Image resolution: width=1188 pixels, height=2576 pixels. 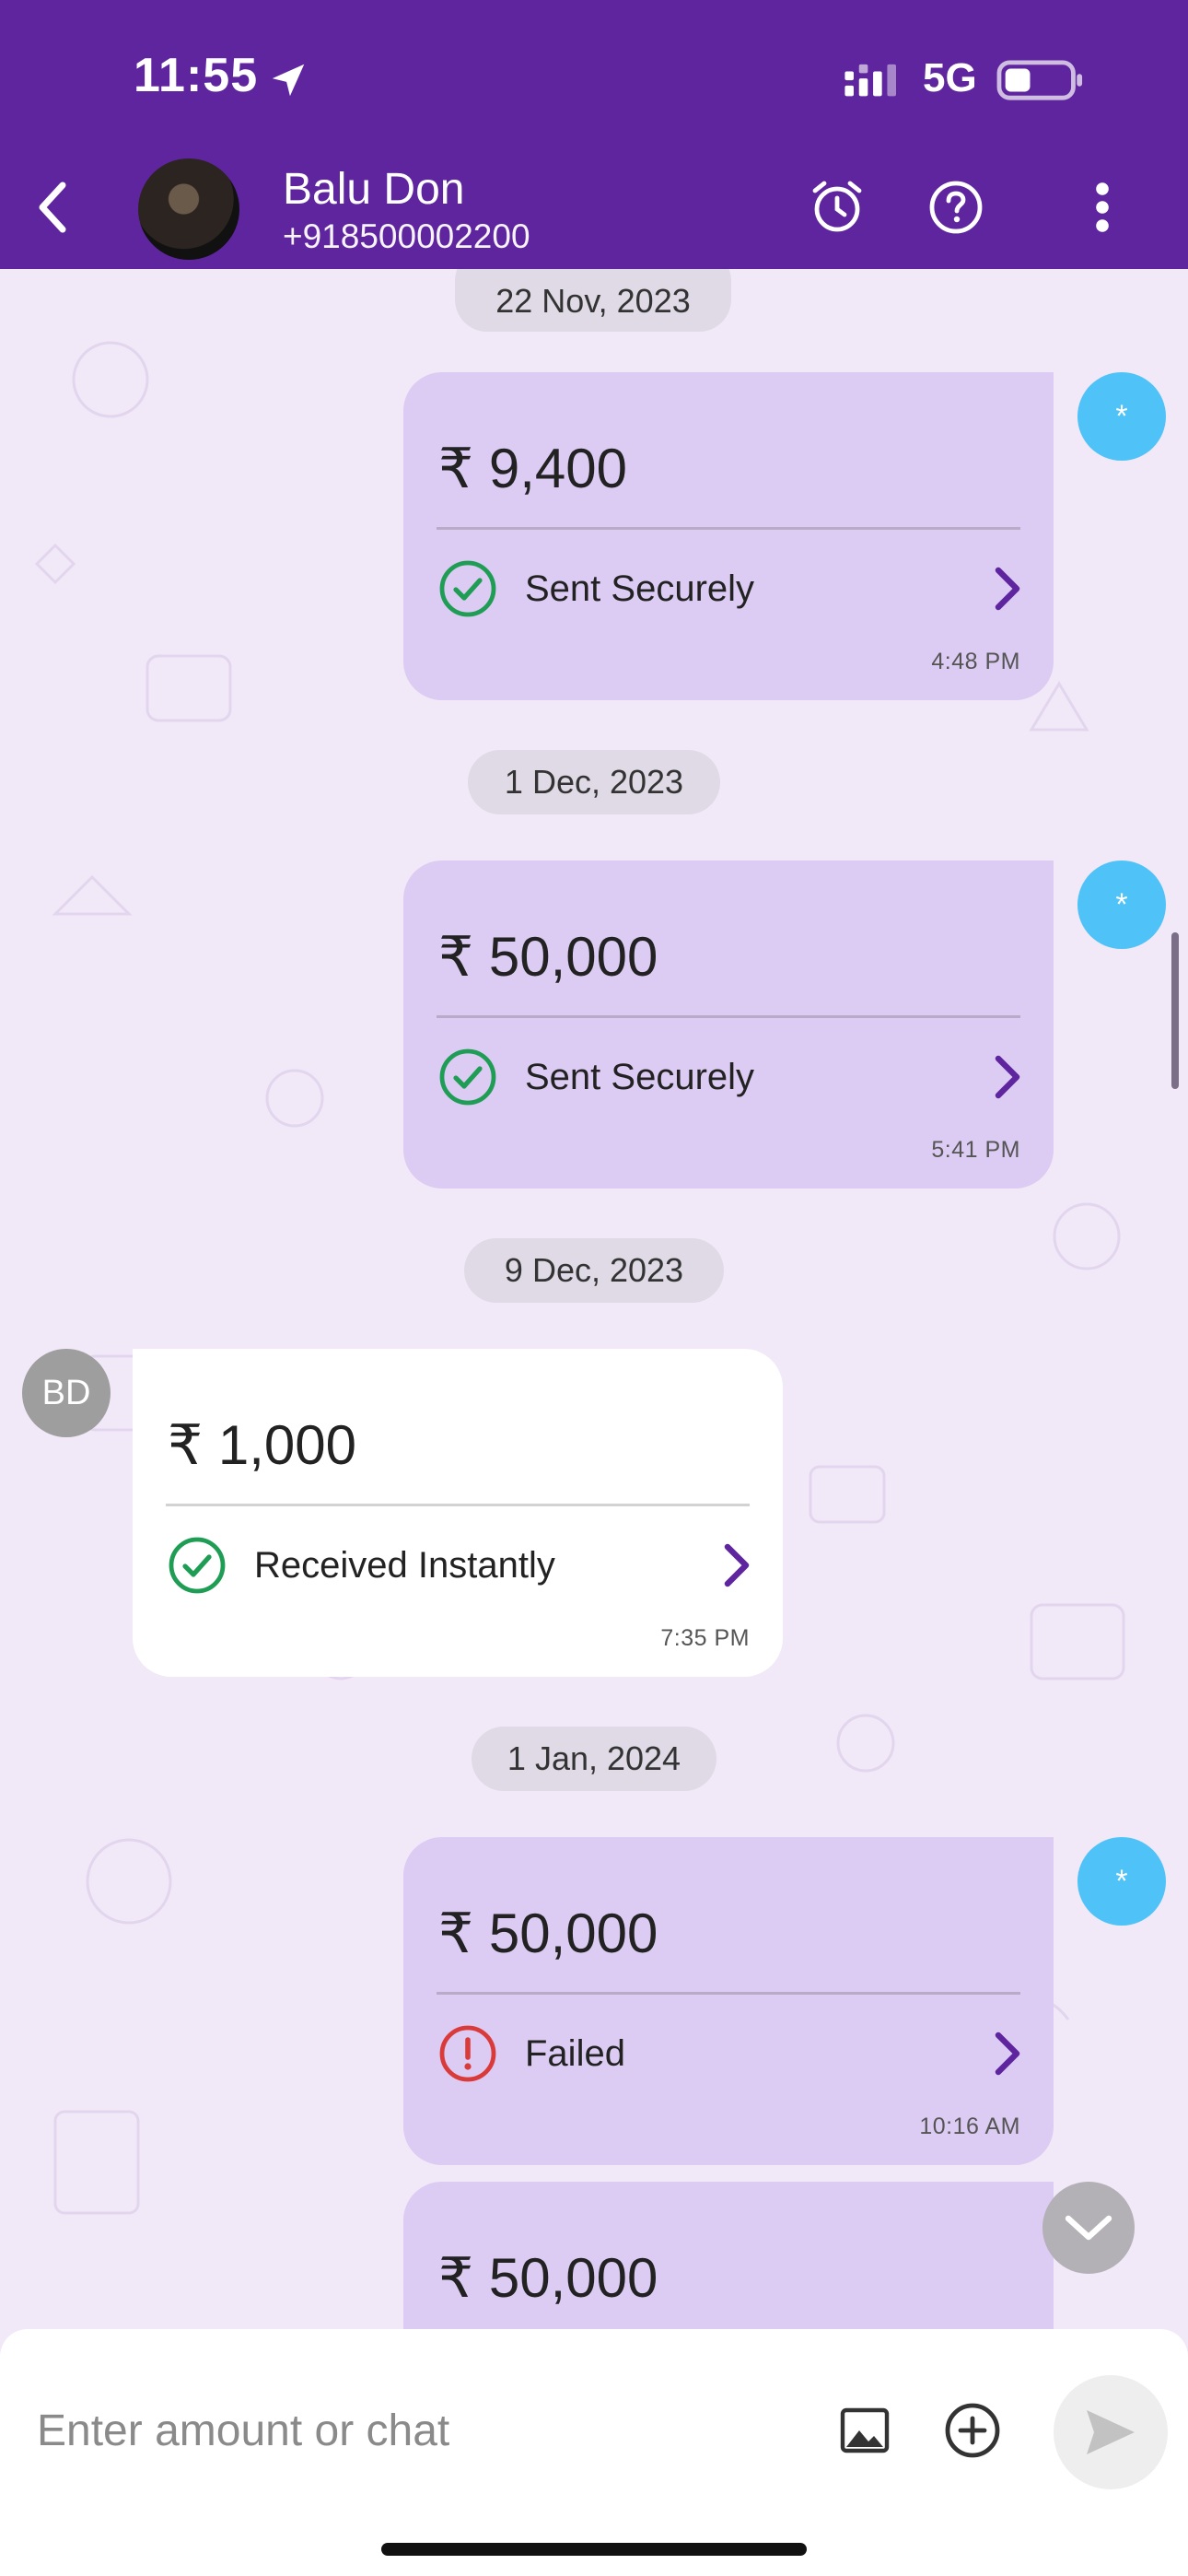 I want to click on compose-bar, so click(x=594, y=2452).